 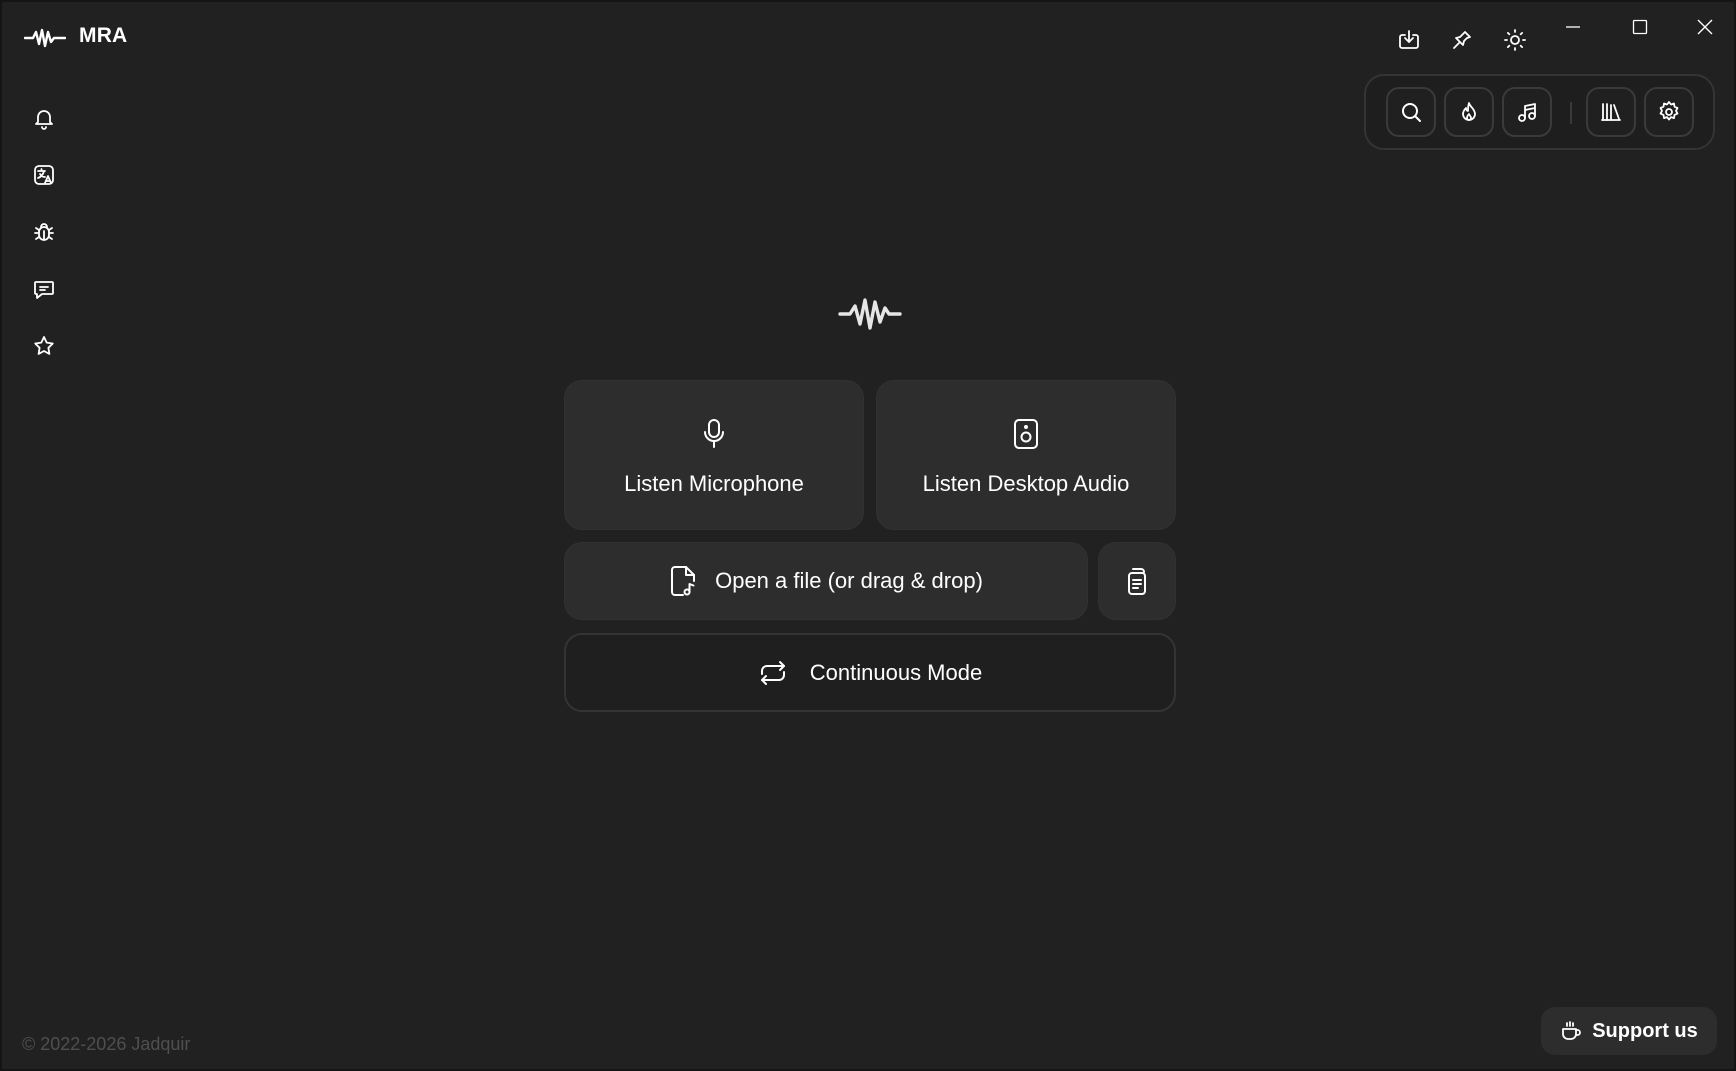 I want to click on gear-icon, so click(x=1669, y=112).